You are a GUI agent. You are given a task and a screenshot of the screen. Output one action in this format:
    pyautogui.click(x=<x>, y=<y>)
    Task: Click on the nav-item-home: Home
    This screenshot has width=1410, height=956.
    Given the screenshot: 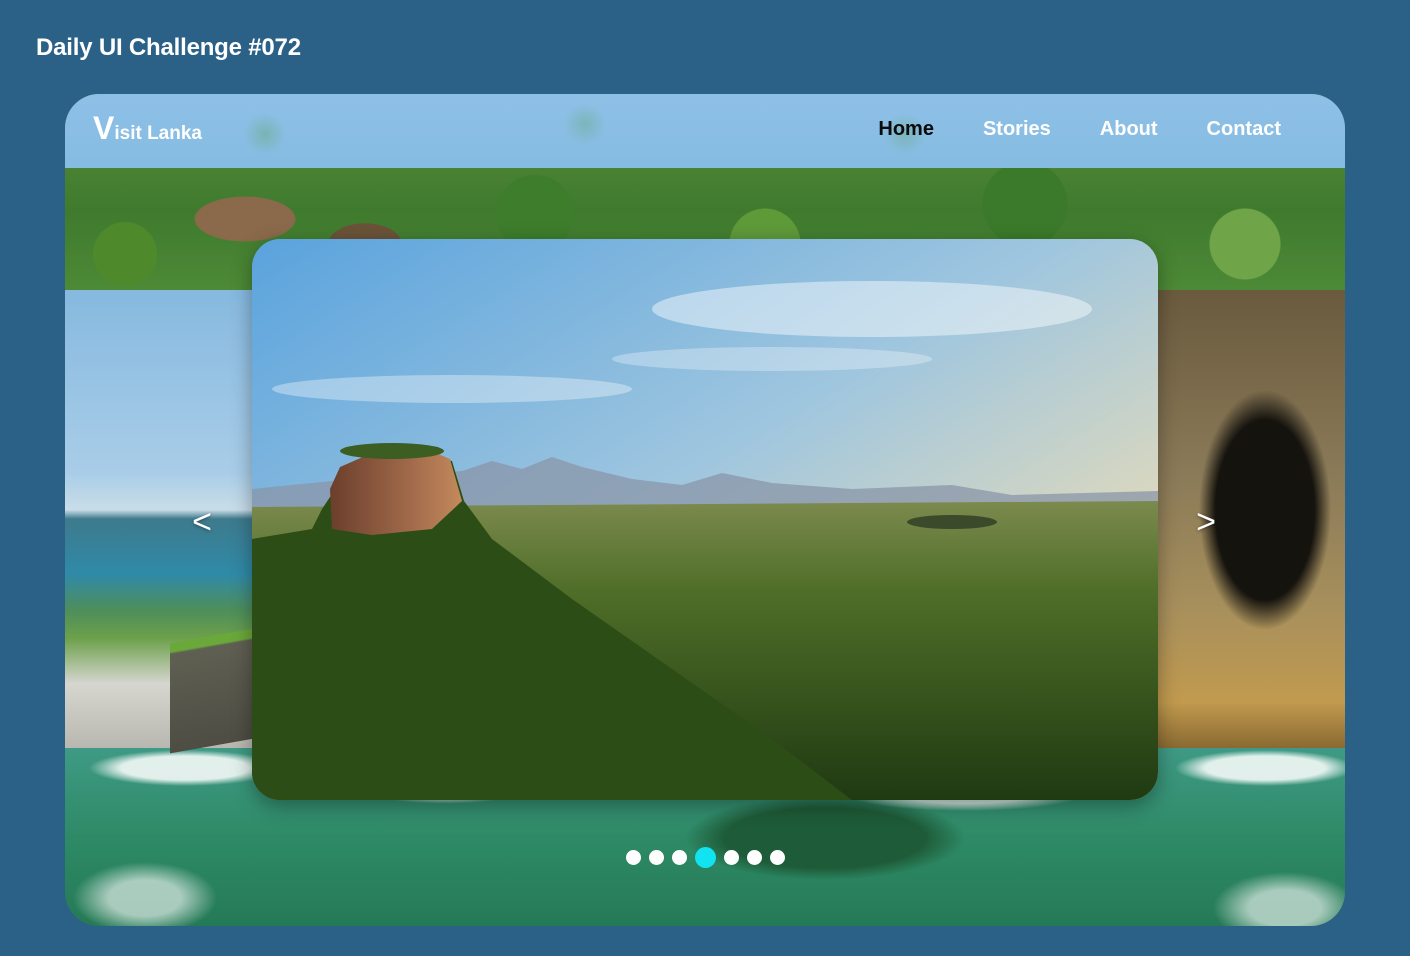 What is the action you would take?
    pyautogui.click(x=906, y=129)
    